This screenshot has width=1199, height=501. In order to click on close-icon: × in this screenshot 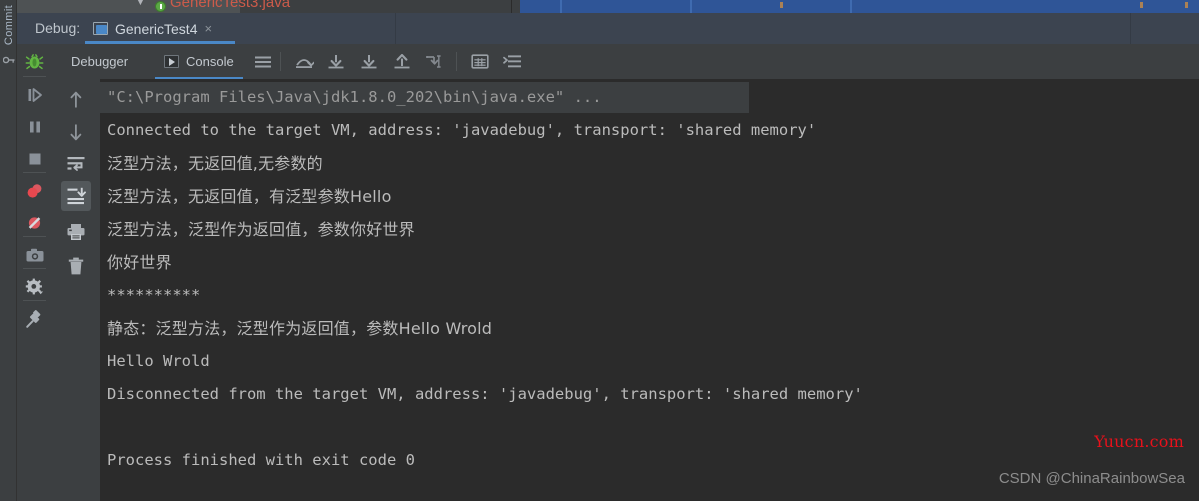, I will do `click(208, 28)`.